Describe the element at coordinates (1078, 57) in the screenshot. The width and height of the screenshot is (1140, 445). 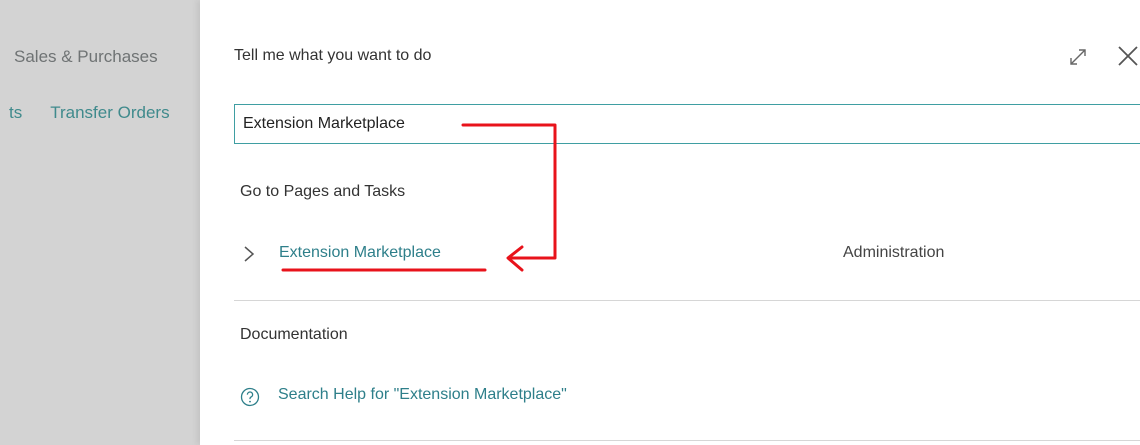
I see `expand-icon` at that location.